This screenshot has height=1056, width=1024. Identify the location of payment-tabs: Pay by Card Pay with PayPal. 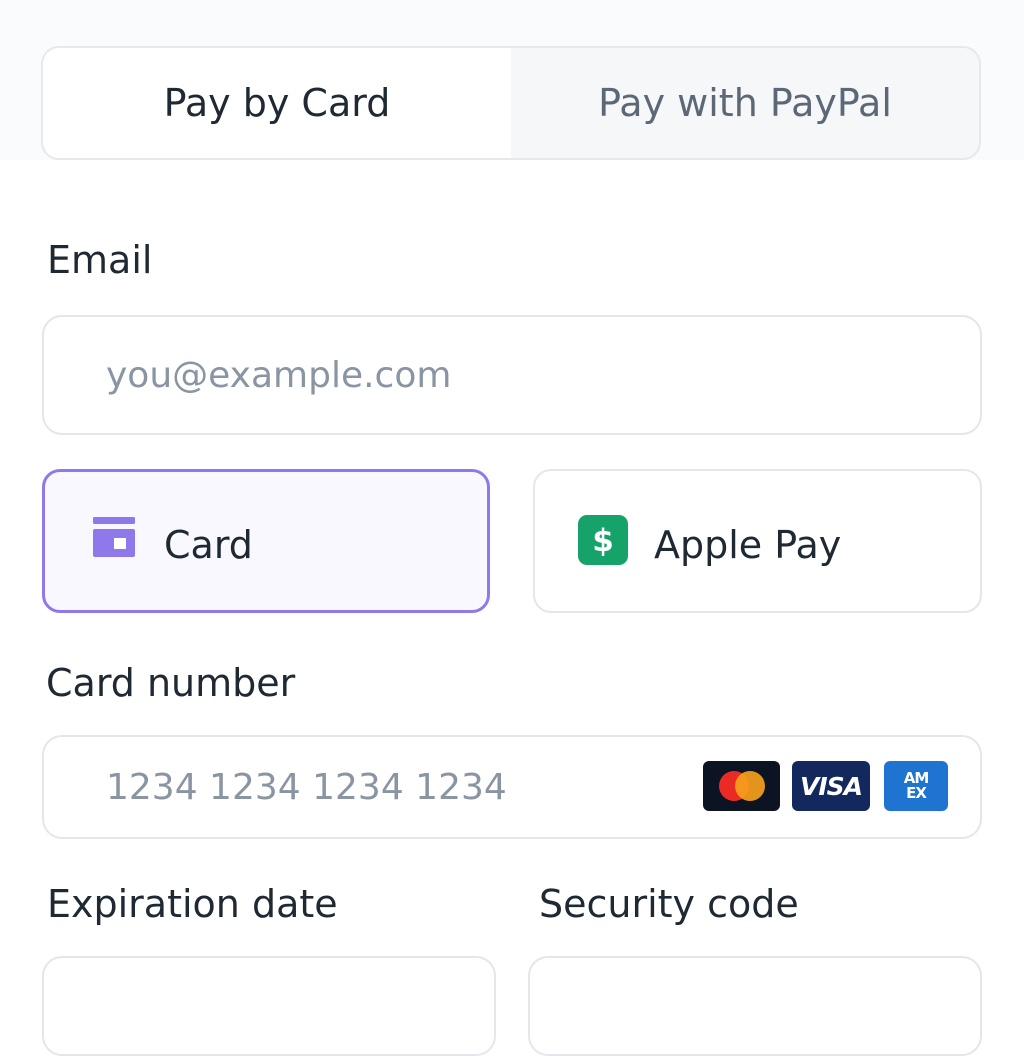
(511, 103).